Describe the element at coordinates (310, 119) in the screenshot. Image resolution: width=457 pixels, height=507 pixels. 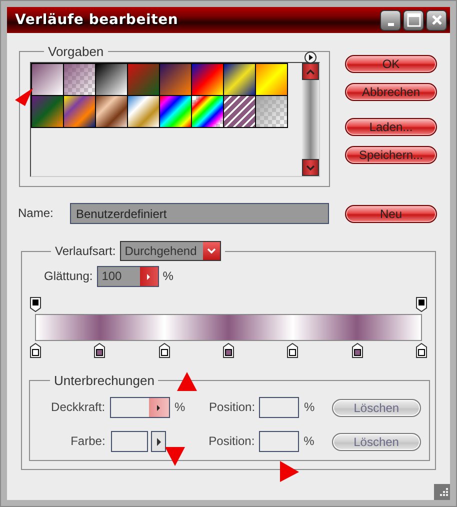
I see `scrollbar` at that location.